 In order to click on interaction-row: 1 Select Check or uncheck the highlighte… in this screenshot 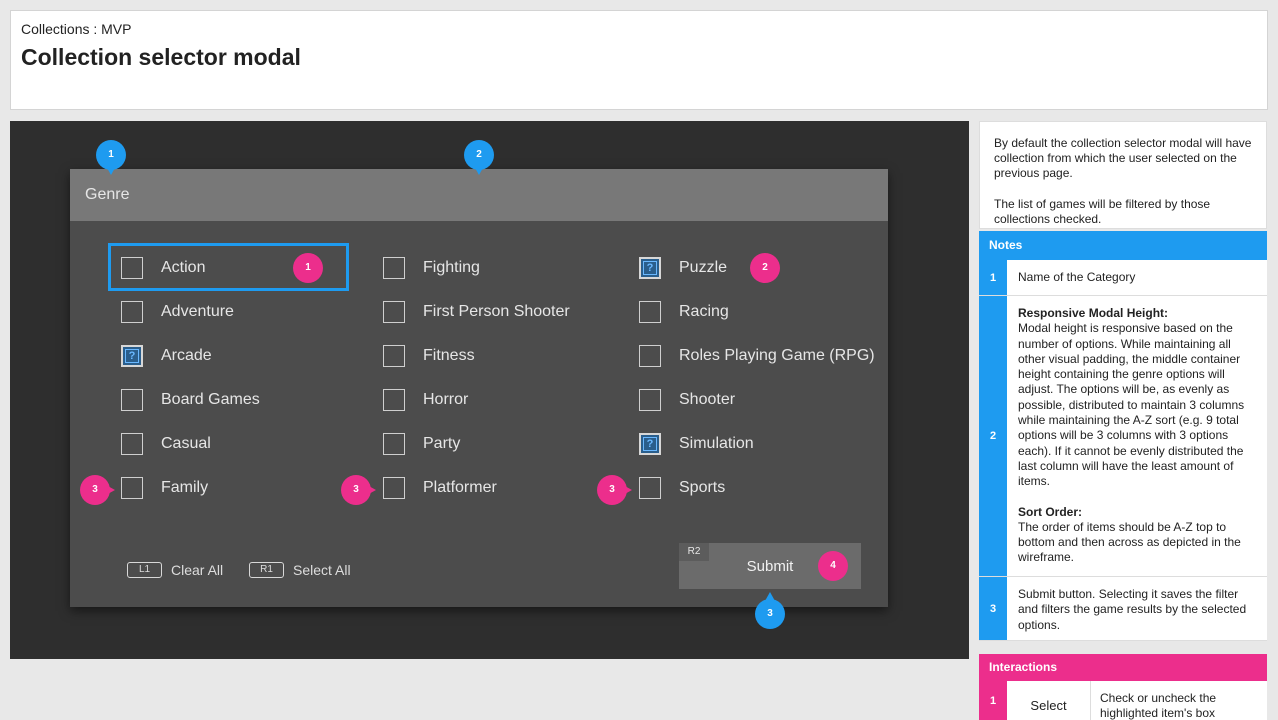, I will do `click(1123, 700)`.